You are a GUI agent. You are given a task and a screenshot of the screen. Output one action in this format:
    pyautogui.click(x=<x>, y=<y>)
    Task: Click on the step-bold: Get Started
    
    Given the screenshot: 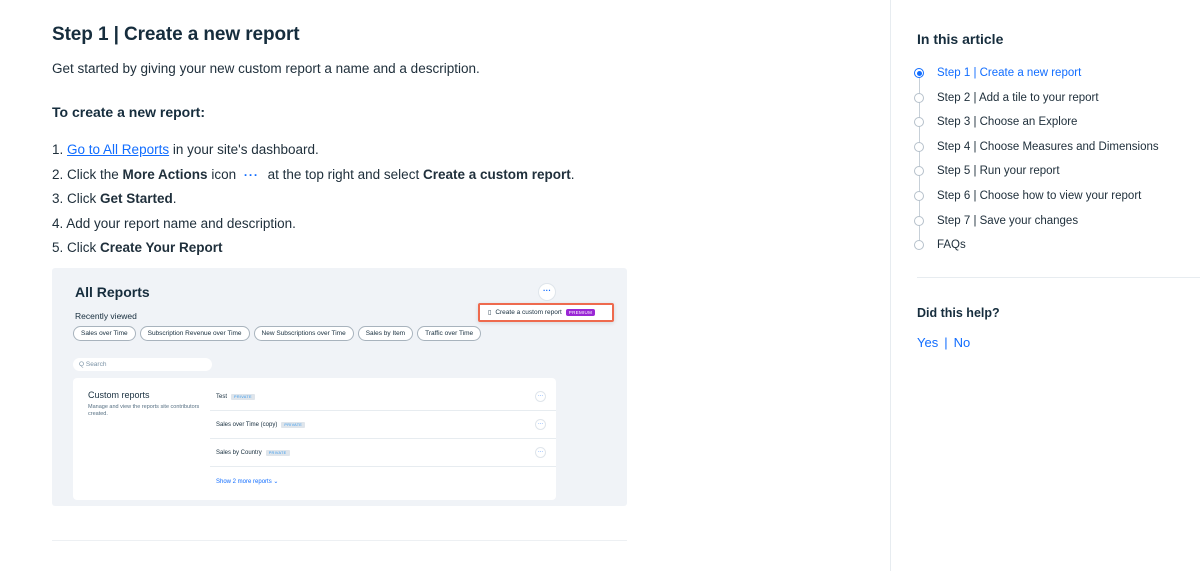 What is the action you would take?
    pyautogui.click(x=136, y=198)
    